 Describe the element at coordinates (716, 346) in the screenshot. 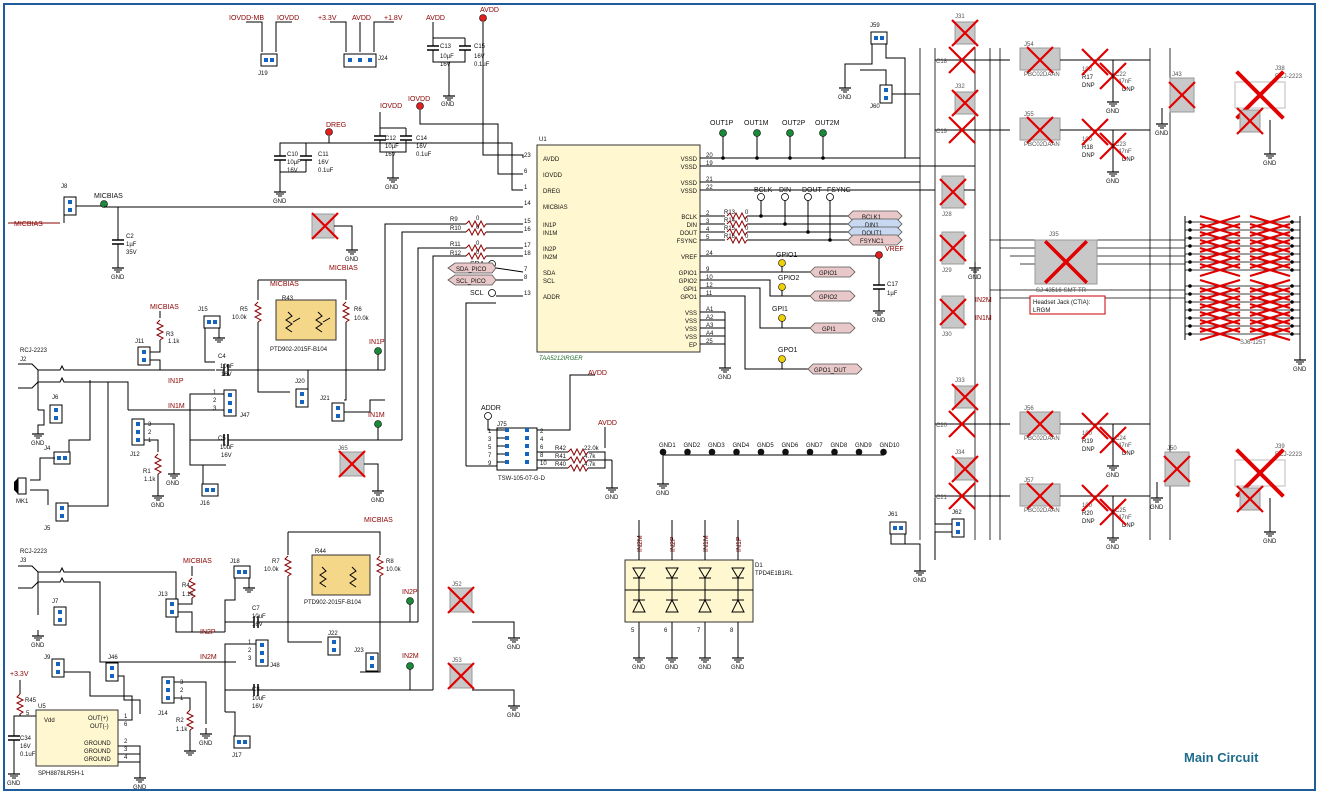

I see `vss-ground: GND` at that location.